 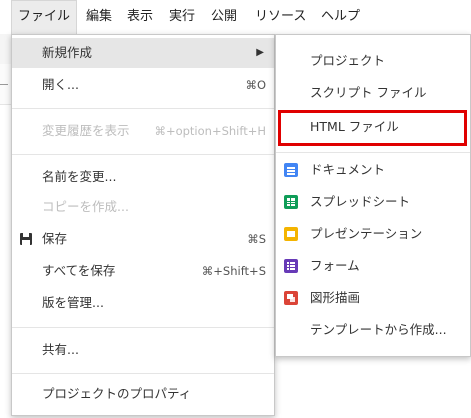 I want to click on menu-item-revision-history: 変更履歴を表示 ⌘+option+Shift+H, so click(x=143, y=131).